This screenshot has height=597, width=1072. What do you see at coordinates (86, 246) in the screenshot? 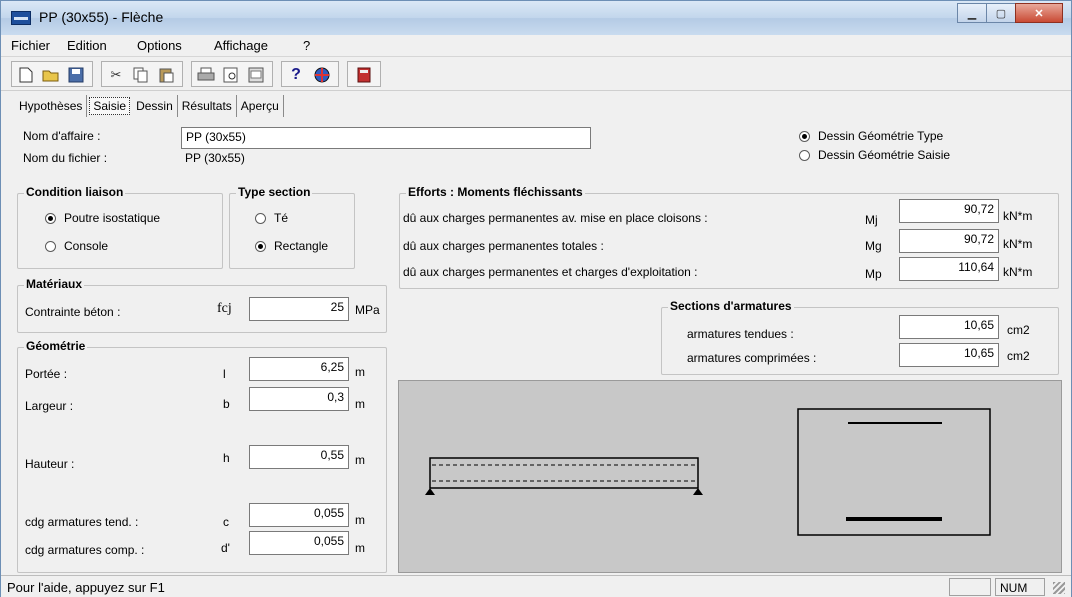
I see `radio-console-label: Console` at bounding box center [86, 246].